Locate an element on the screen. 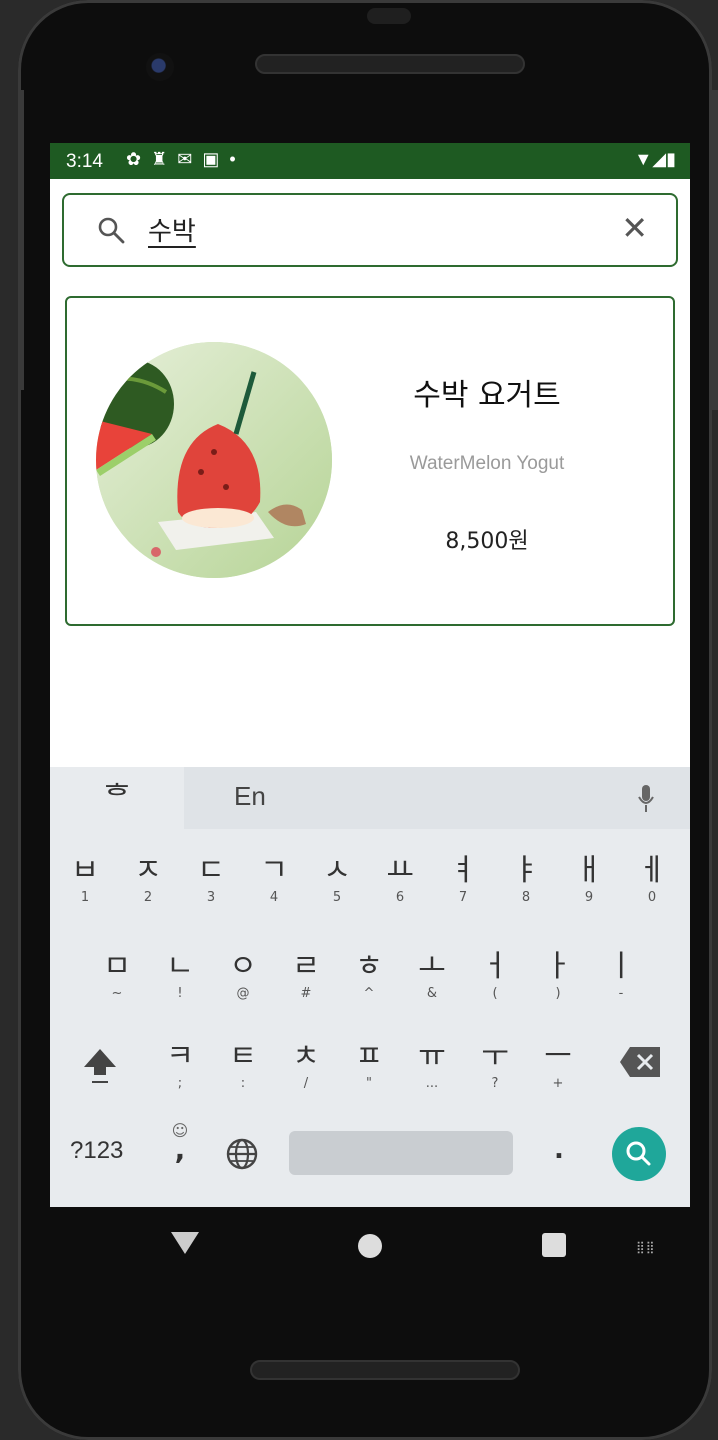 This screenshot has width=718, height=1440. key-r3-1: ㅋ; is located at coordinates (180, 1064).